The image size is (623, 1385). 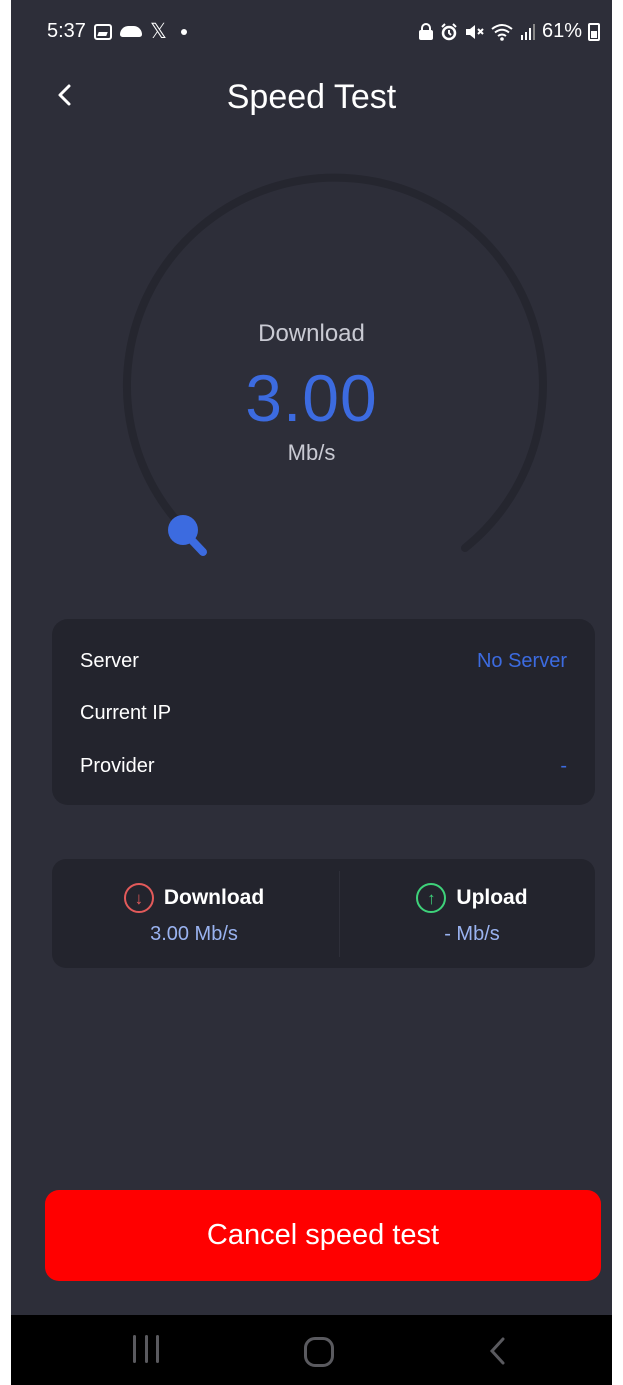 What do you see at coordinates (146, 1351) in the screenshot?
I see `recents-icon` at bounding box center [146, 1351].